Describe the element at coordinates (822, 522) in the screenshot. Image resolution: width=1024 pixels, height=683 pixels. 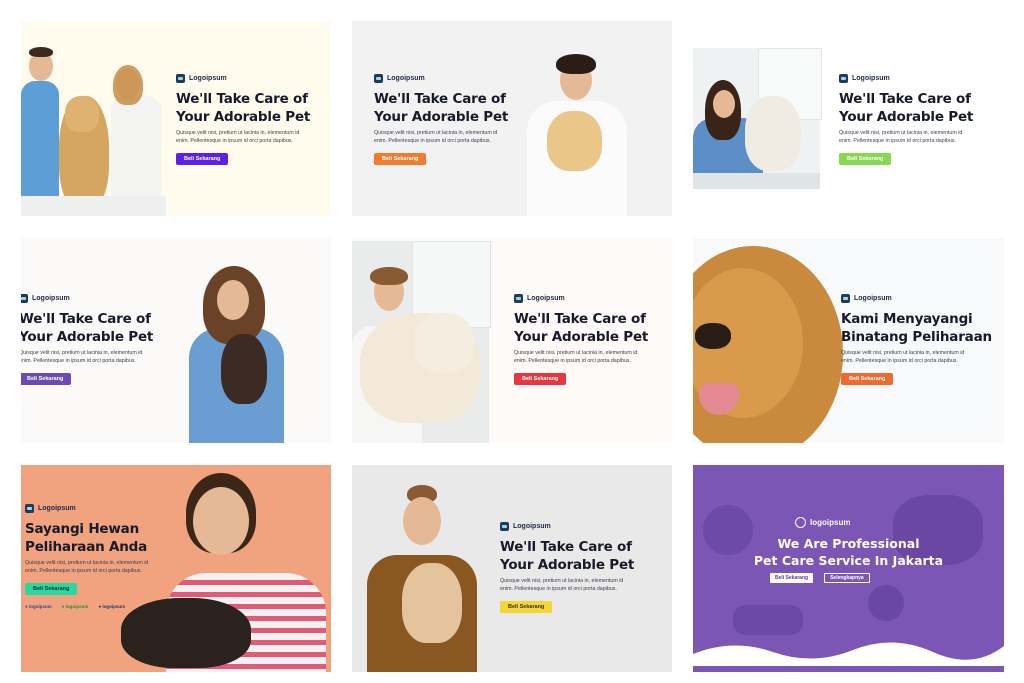
I see `brand-logo: logoipsum` at that location.